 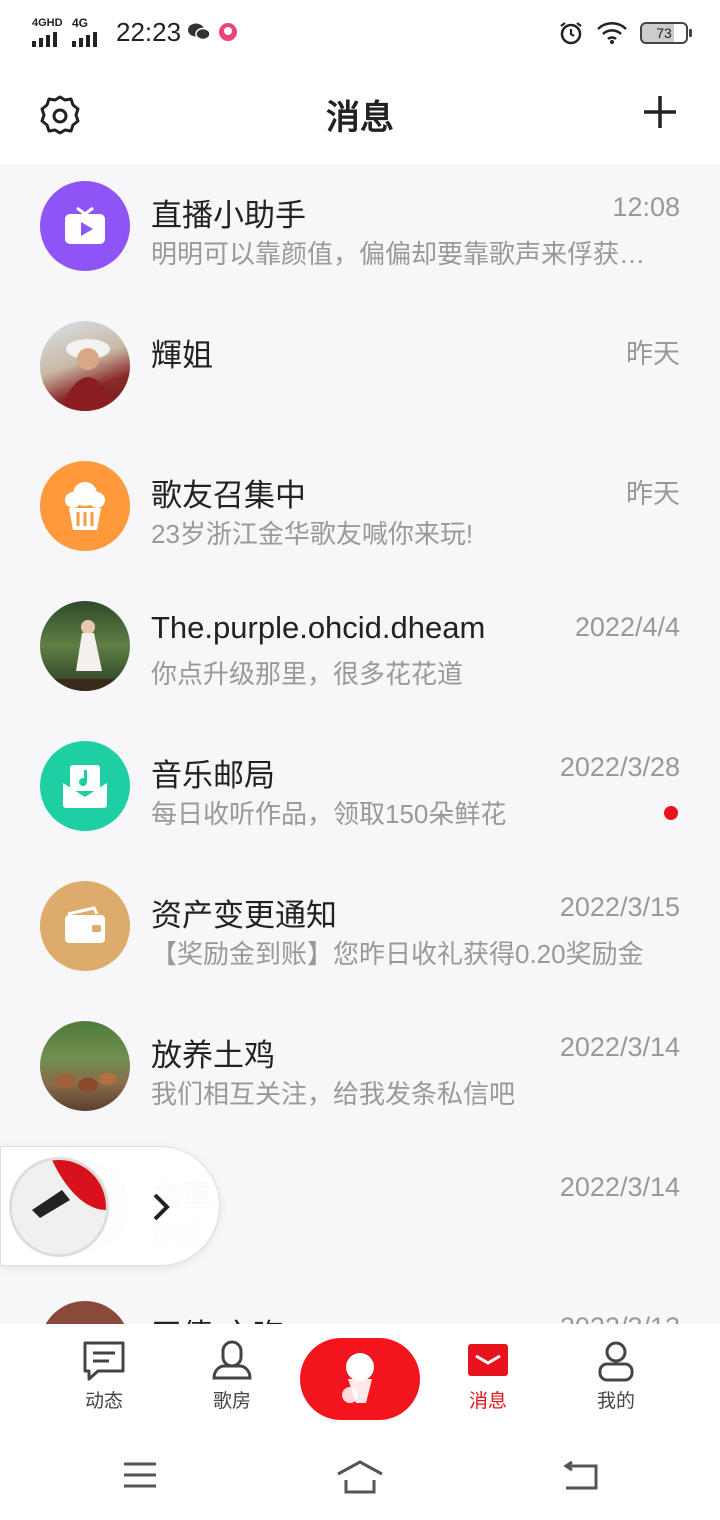 What do you see at coordinates (104, 1361) in the screenshot?
I see `feed-icon` at bounding box center [104, 1361].